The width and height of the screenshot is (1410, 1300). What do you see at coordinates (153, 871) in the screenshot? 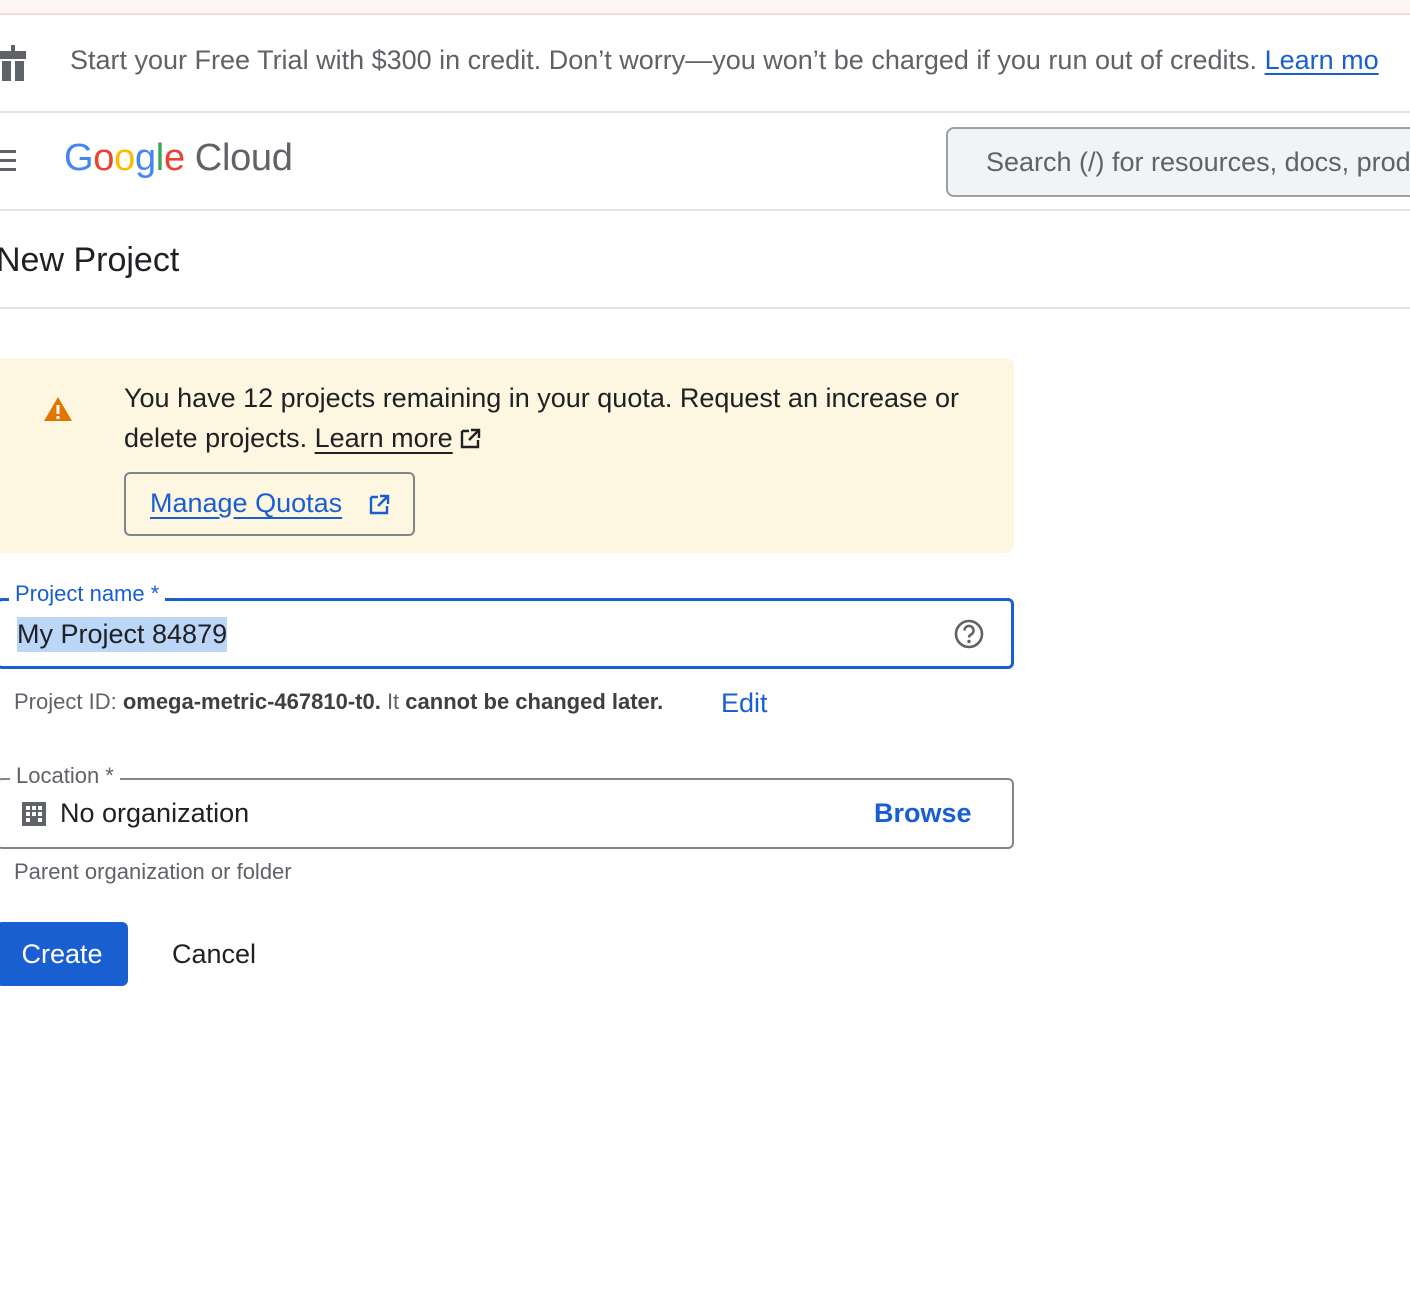
I see `location-helper-text: Parent organization or folder` at bounding box center [153, 871].